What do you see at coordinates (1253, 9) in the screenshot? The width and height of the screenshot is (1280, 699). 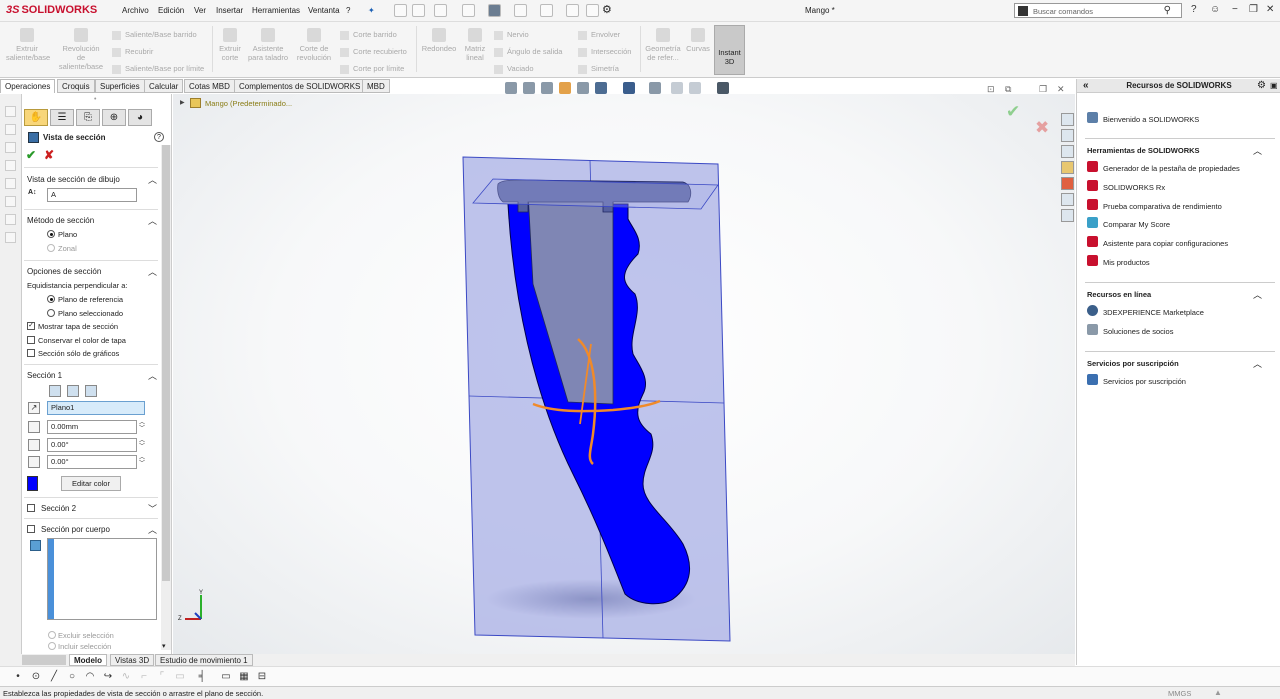 I see `restore-button: ❐` at bounding box center [1253, 9].